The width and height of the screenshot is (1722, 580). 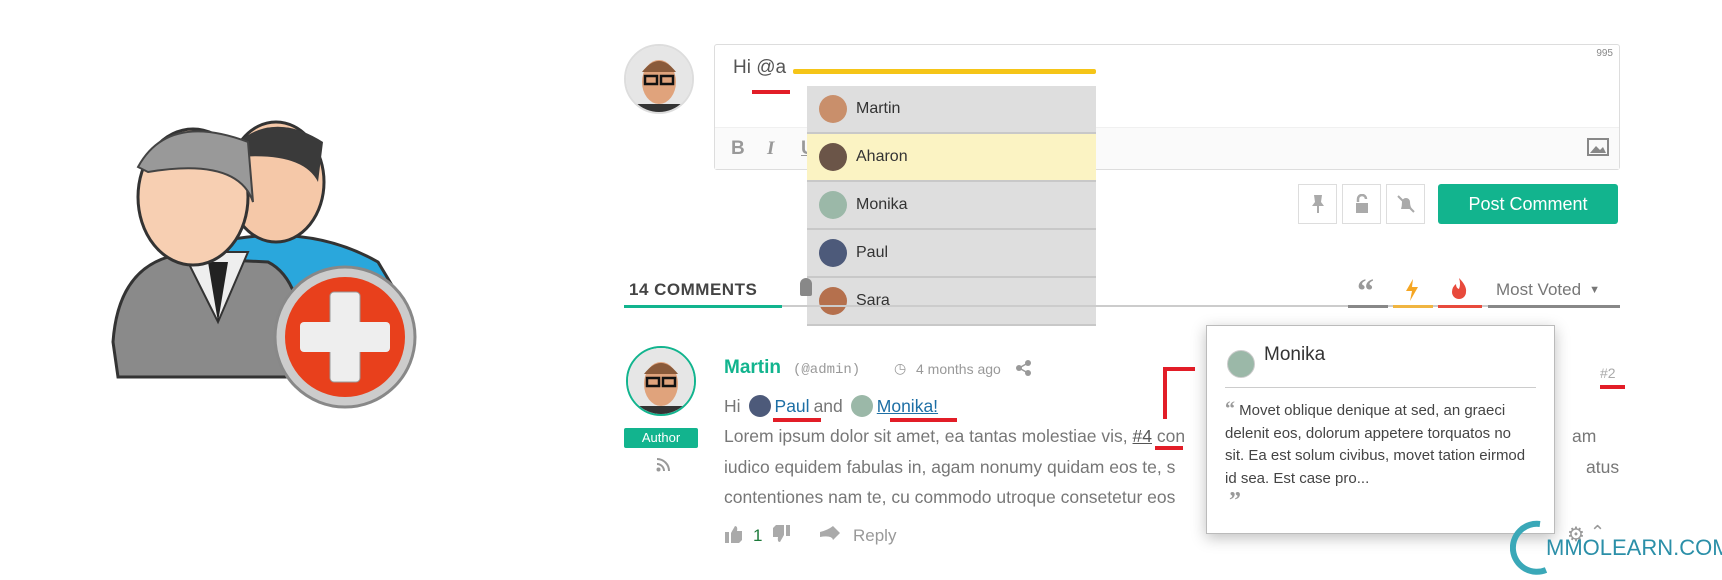 What do you see at coordinates (1598, 147) in the screenshot?
I see `image-icon` at bounding box center [1598, 147].